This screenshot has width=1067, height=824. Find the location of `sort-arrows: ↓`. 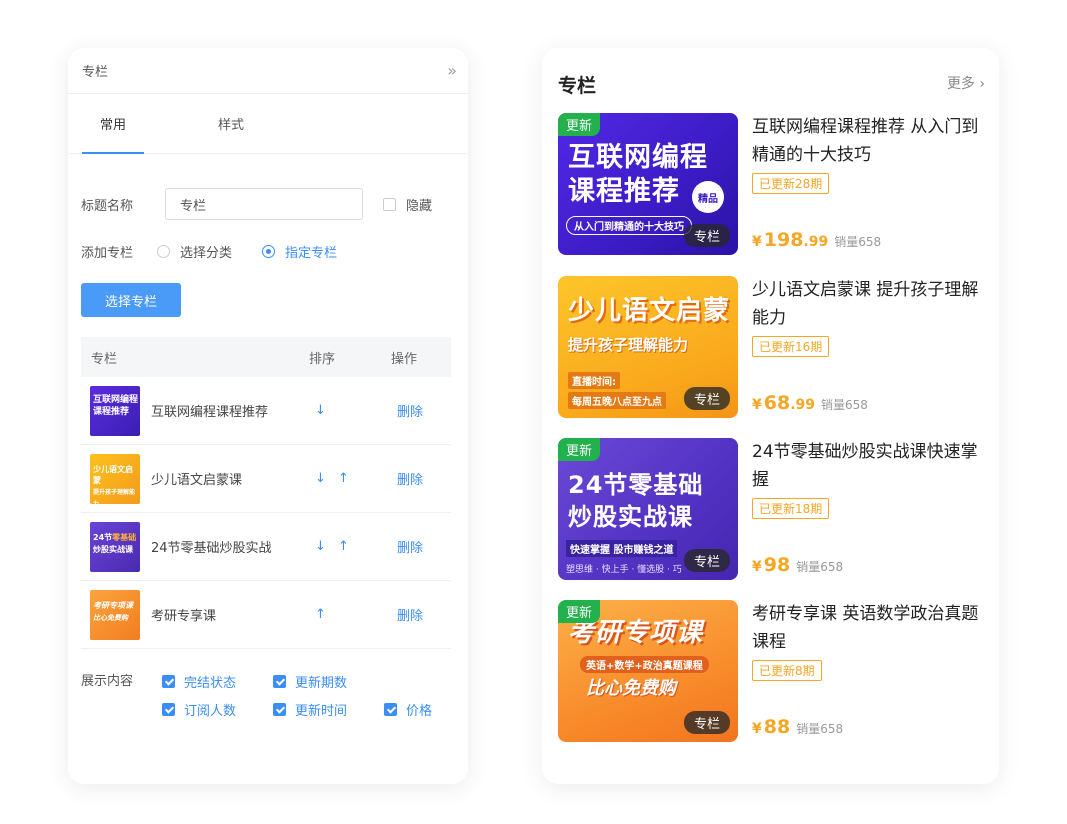

sort-arrows: ↓ is located at coordinates (350, 410).